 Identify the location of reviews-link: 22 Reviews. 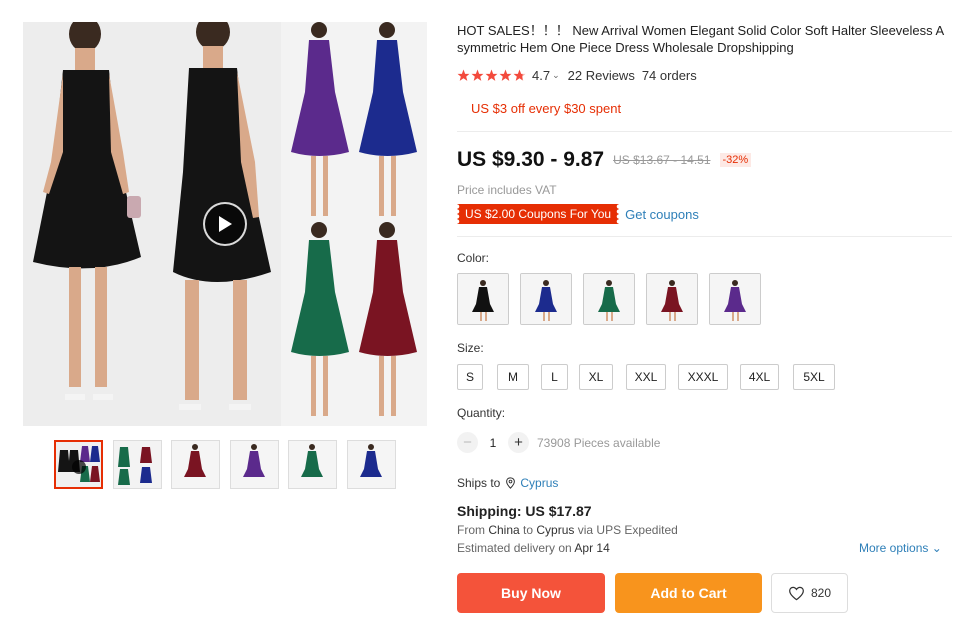
(601, 75).